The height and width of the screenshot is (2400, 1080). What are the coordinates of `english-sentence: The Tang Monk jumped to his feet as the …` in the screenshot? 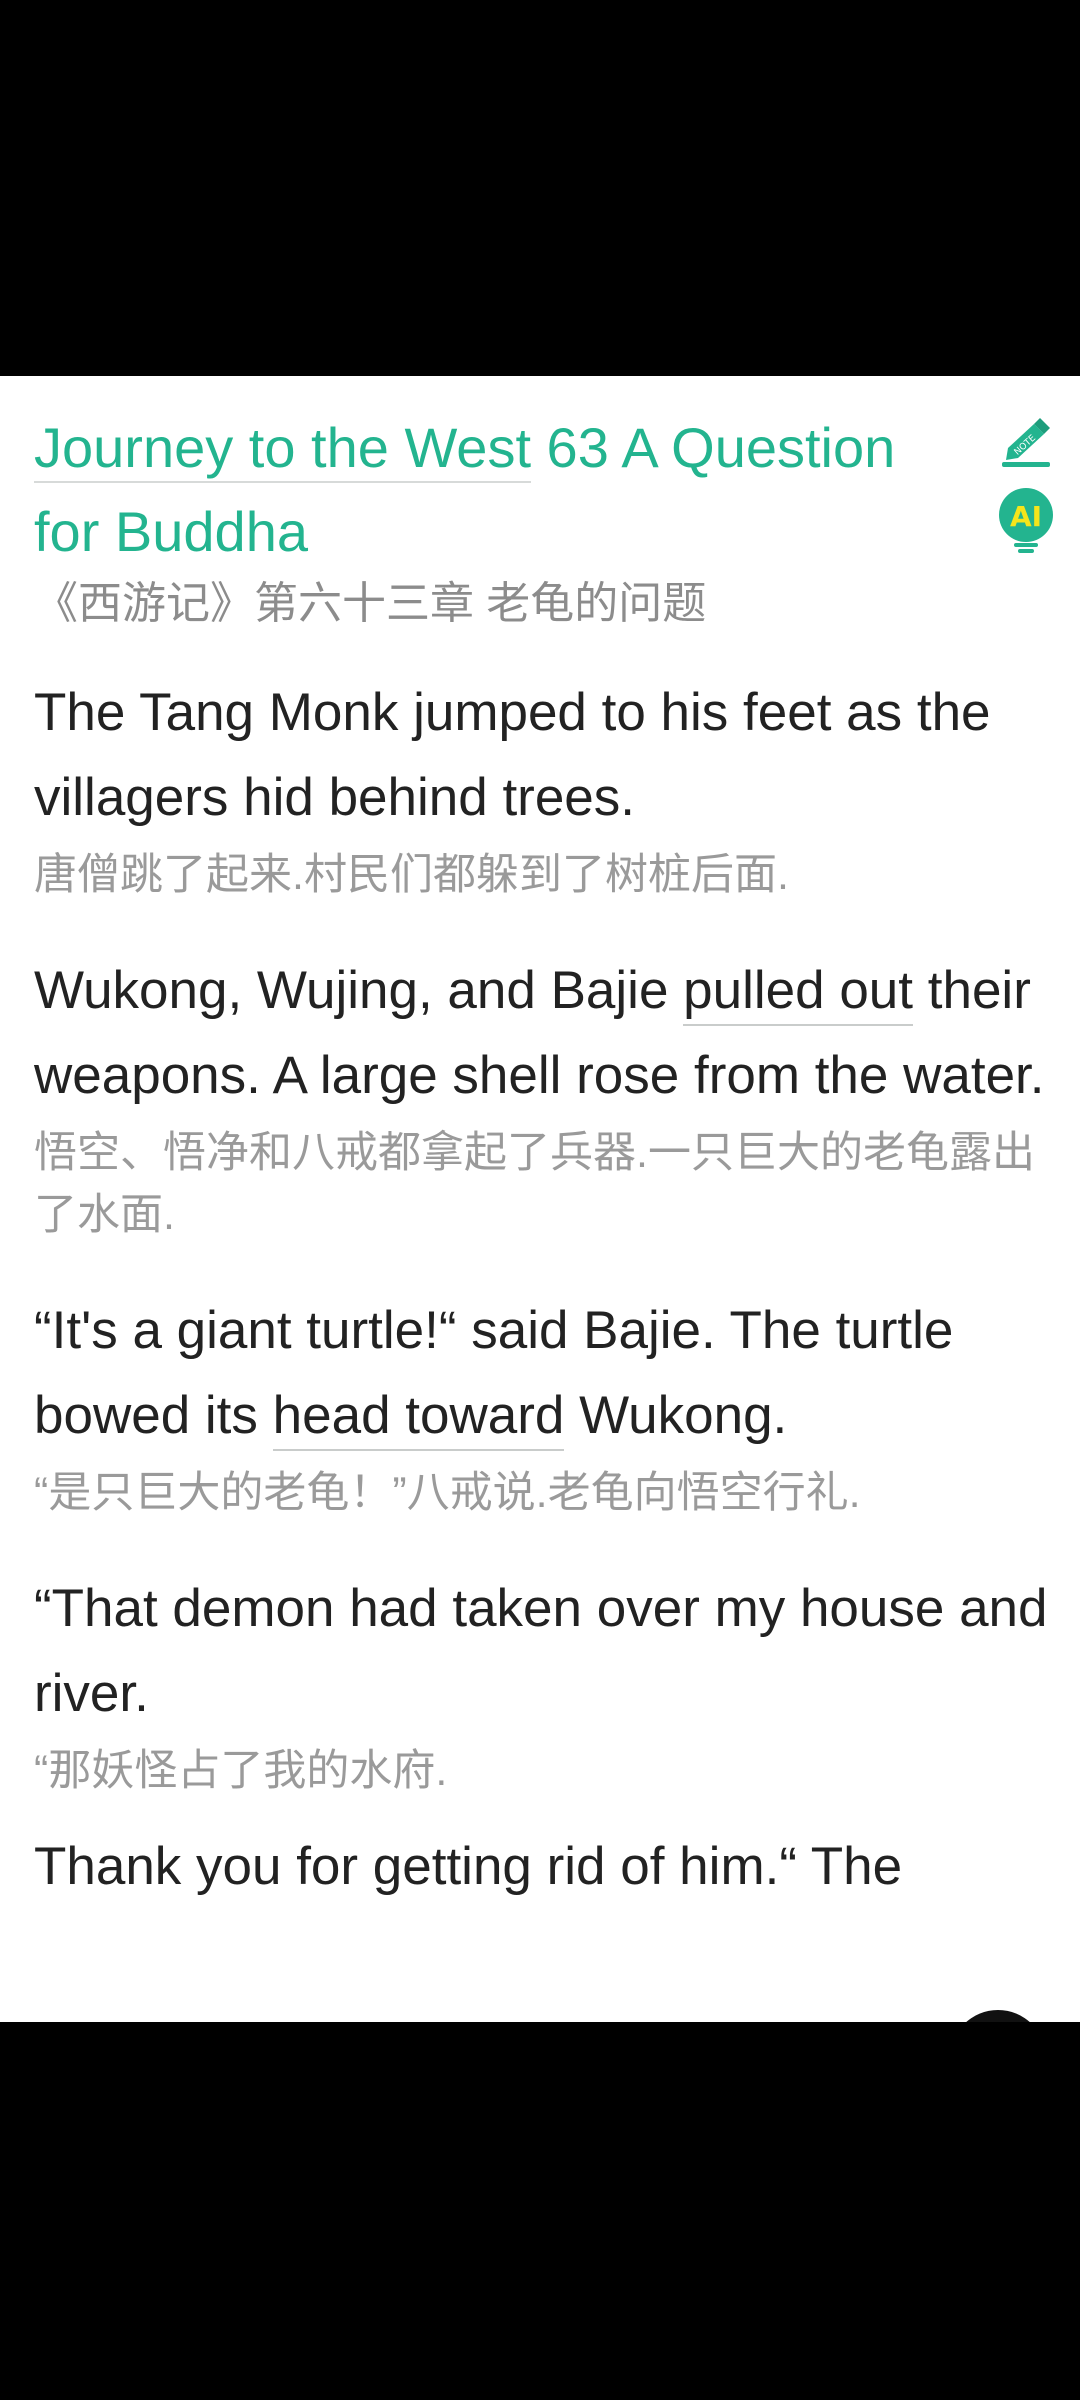 It's located at (544, 755).